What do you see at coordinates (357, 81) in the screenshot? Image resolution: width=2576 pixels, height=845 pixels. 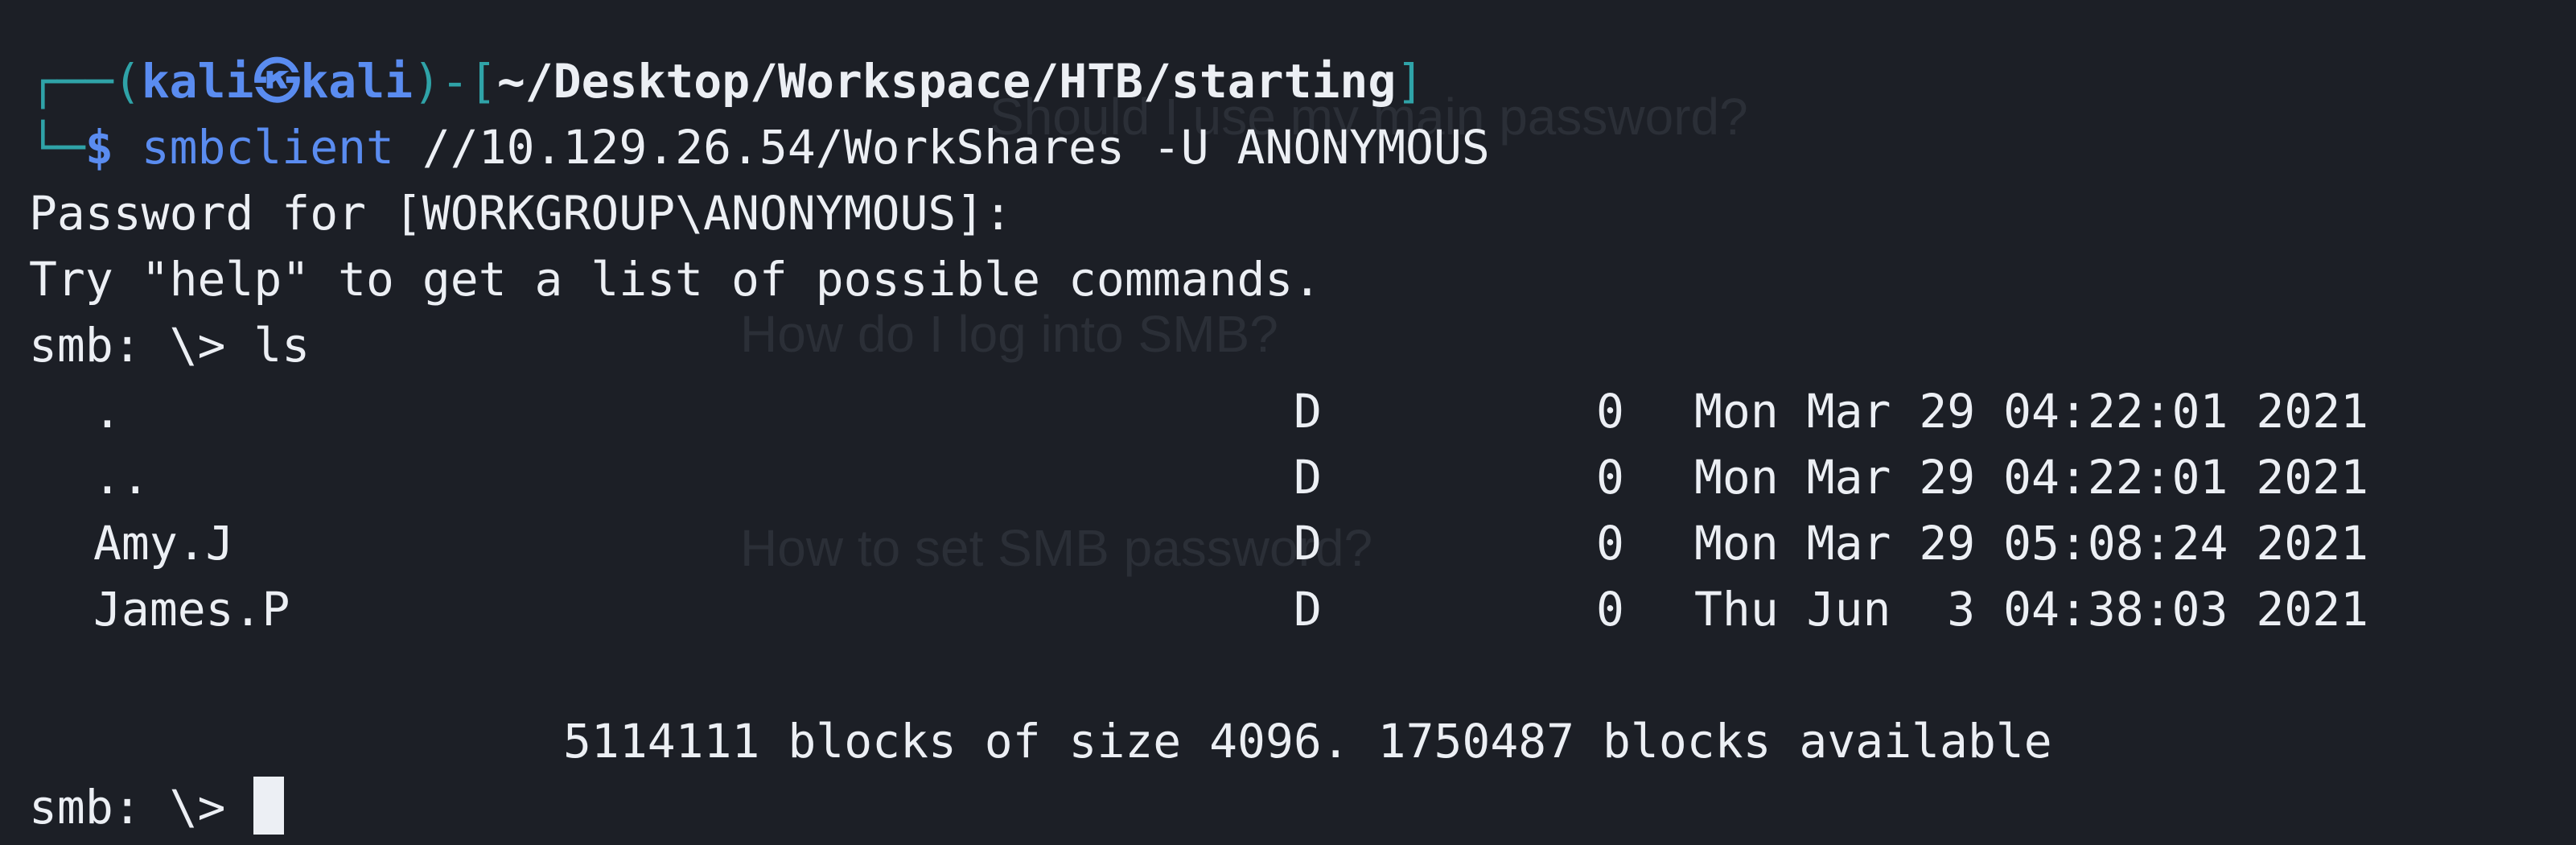 I see `prompt-host: kali` at bounding box center [357, 81].